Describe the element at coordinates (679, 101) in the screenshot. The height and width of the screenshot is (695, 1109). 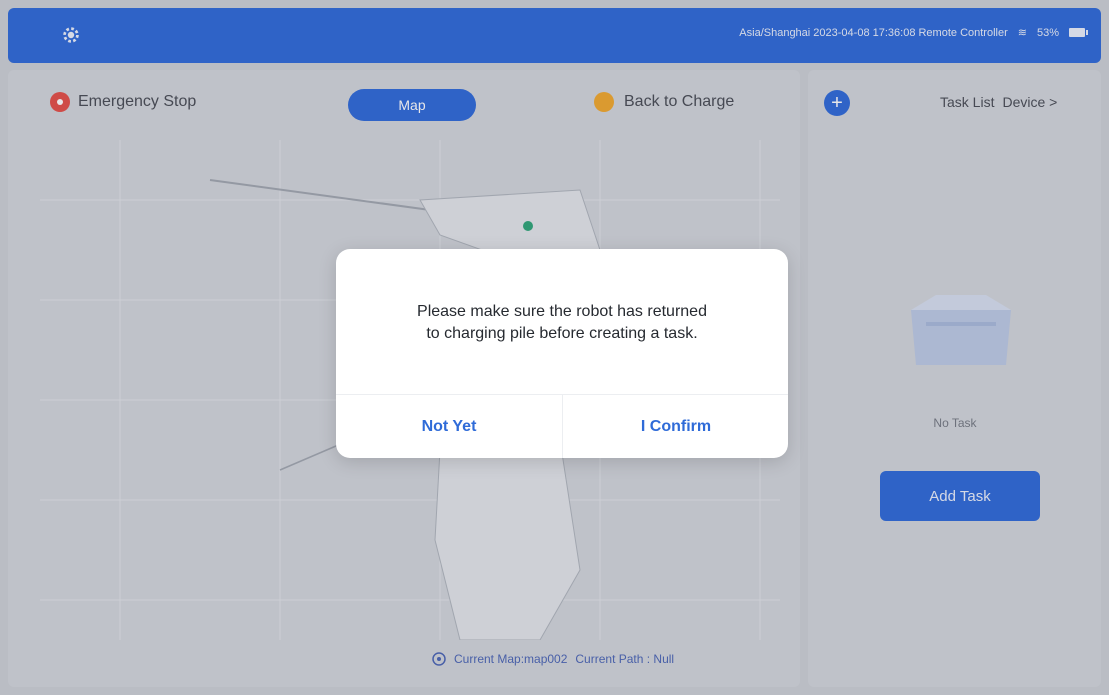
I see `back-to-charge-label: Back to Charge` at that location.